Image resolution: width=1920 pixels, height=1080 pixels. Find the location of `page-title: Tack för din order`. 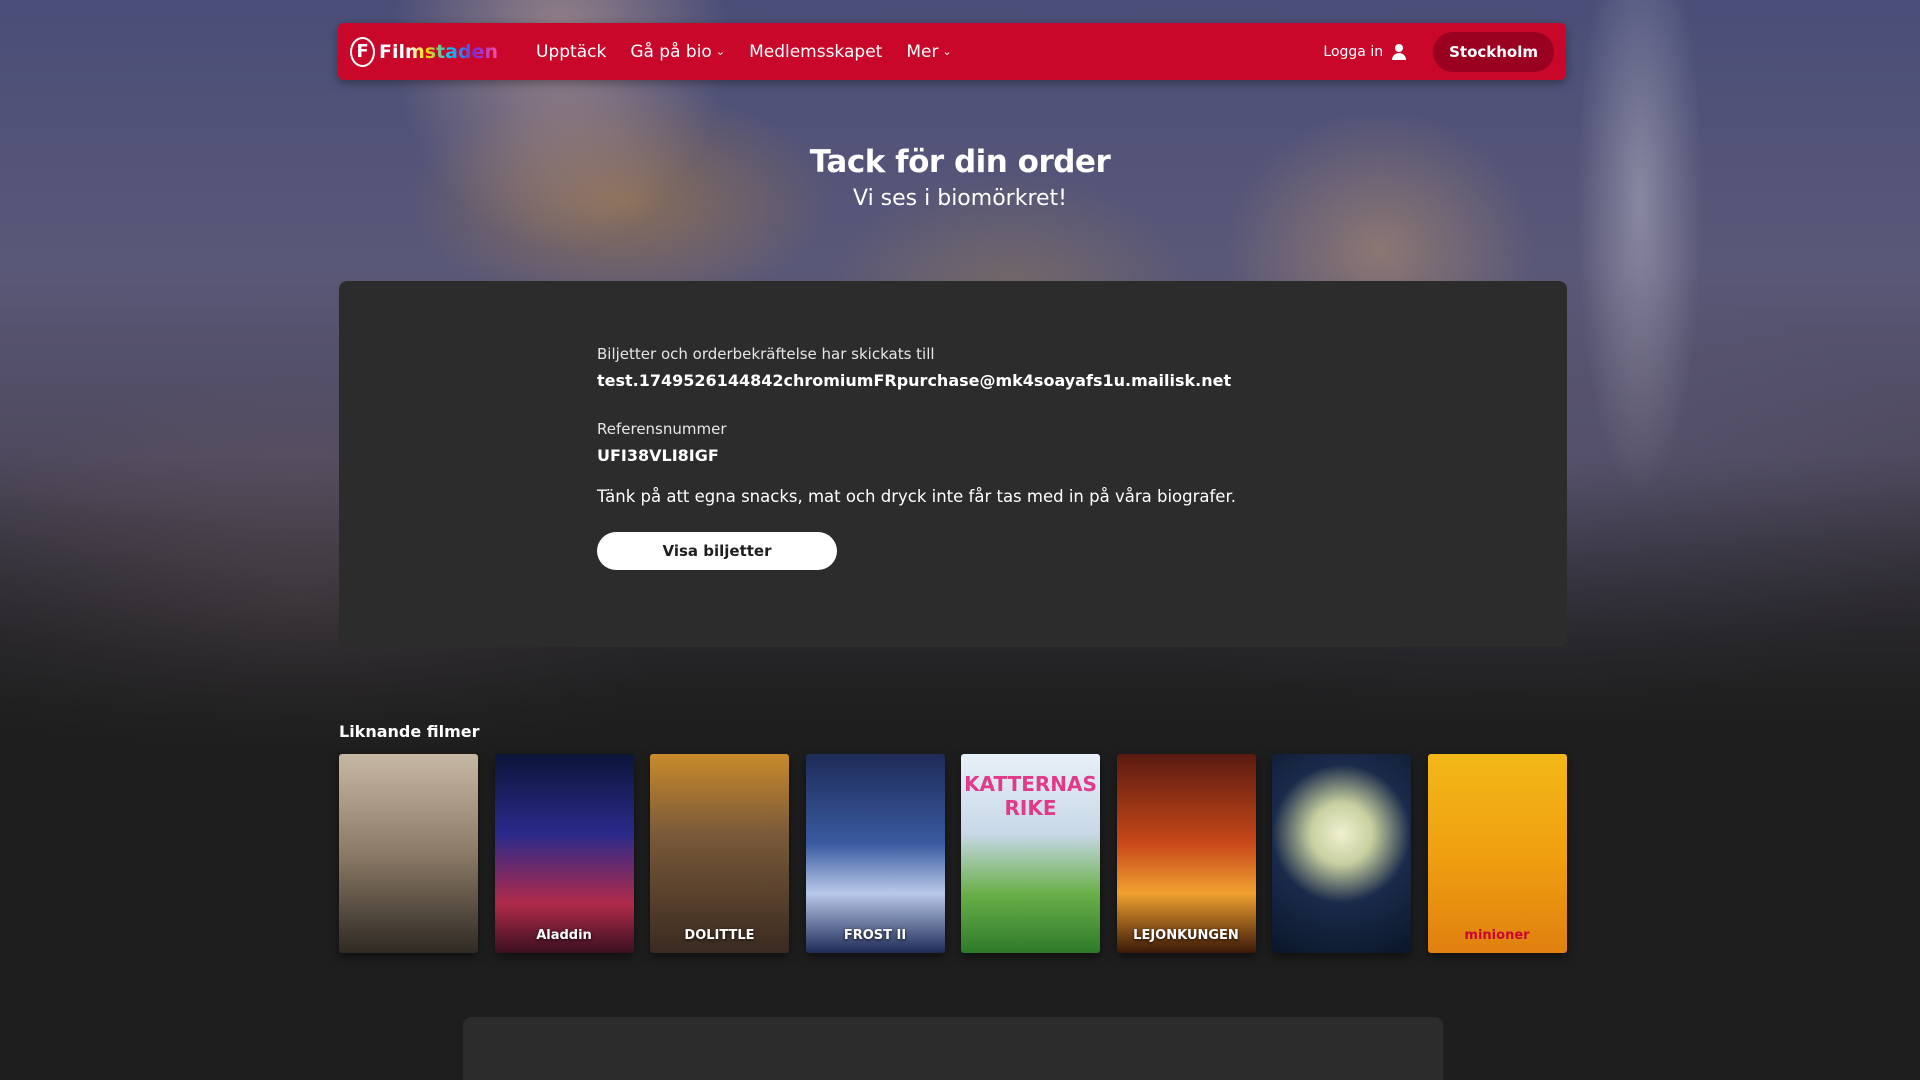

page-title: Tack för din order is located at coordinates (960, 162).